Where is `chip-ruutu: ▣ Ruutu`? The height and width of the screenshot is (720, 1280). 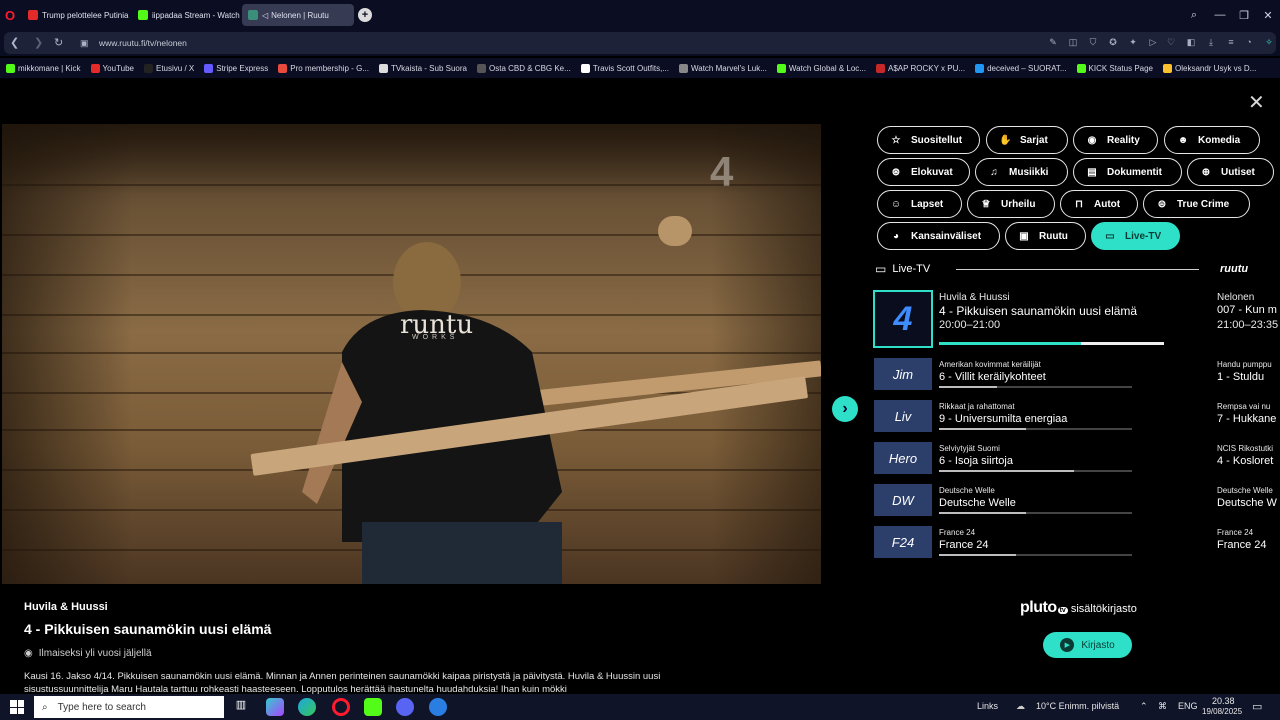
chip-ruutu: ▣ Ruutu is located at coordinates (1045, 236).